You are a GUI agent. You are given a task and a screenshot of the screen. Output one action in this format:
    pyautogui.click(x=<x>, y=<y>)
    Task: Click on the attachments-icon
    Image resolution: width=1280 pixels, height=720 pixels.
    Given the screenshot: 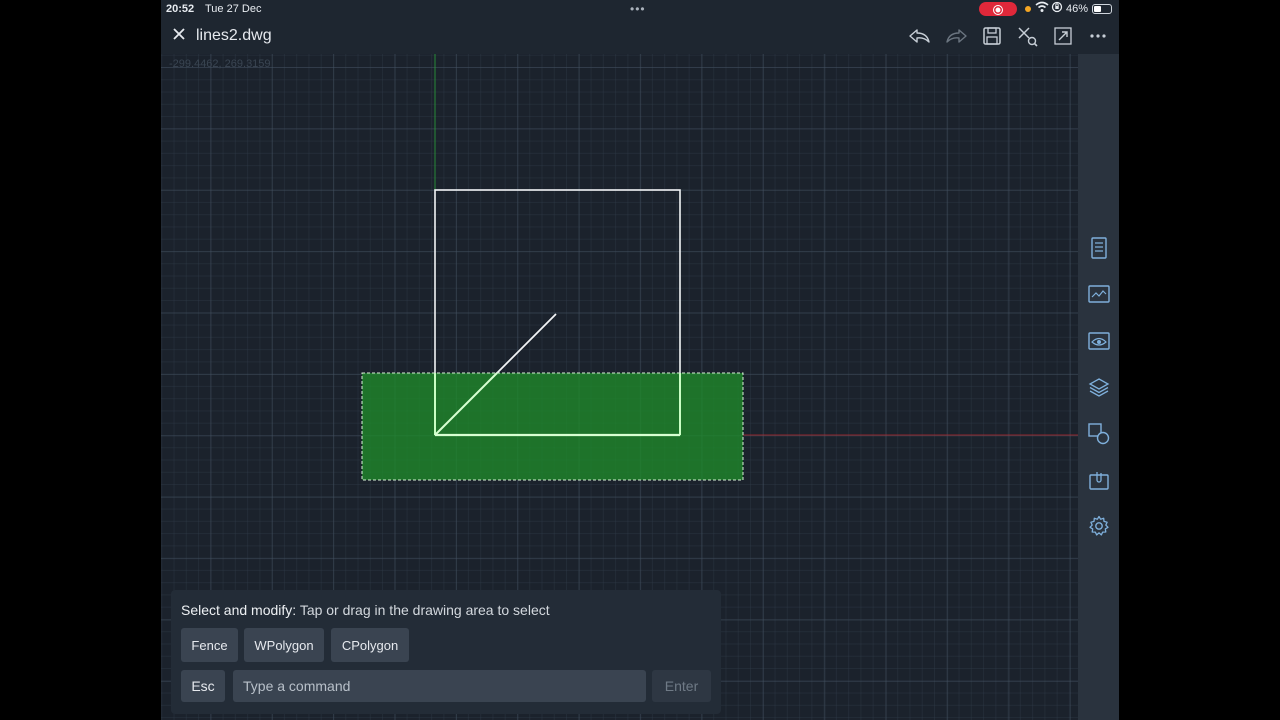 What is the action you would take?
    pyautogui.click(x=1099, y=480)
    